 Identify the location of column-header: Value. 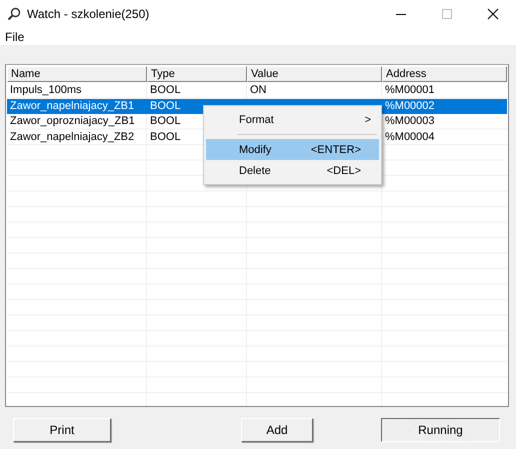
(314, 74).